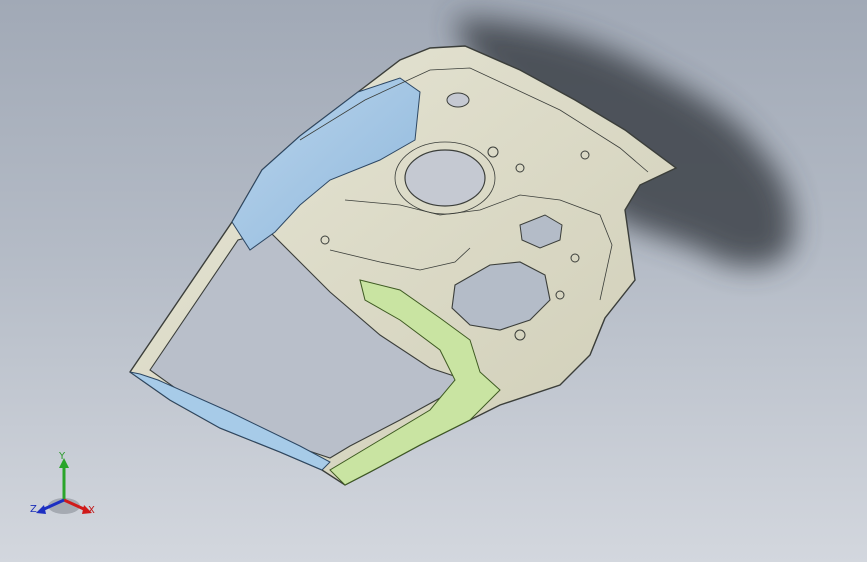 This screenshot has height=562, width=867. I want to click on view-orientation-triad: Y X Z, so click(66, 486).